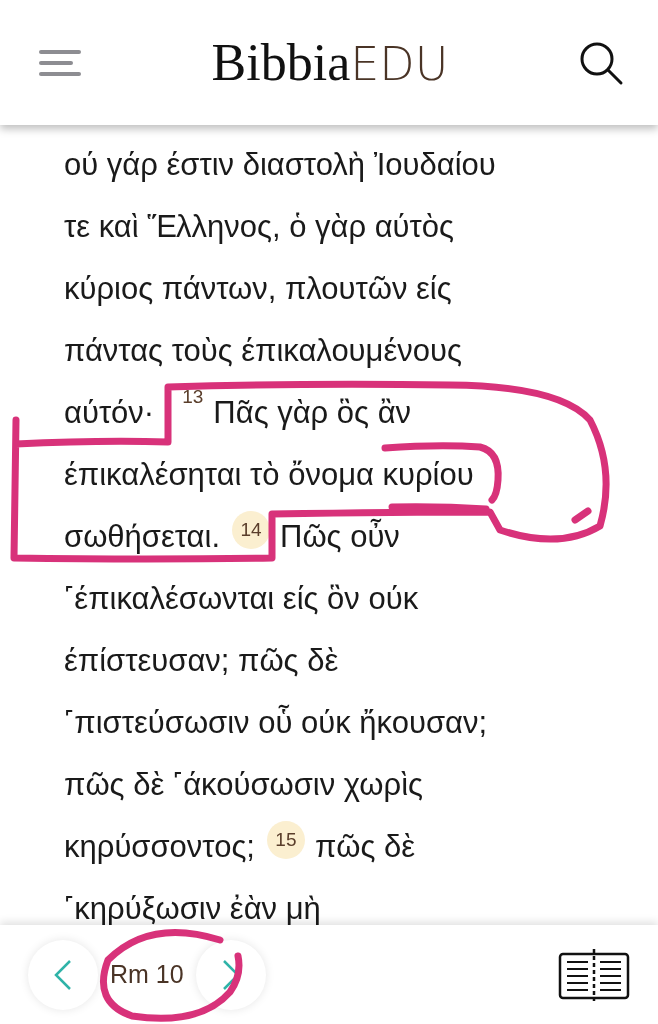  What do you see at coordinates (259, 227) in the screenshot?
I see `verse-text: τε καὶ Ἕλληνος, ὁ γὰρ αύτὸς` at bounding box center [259, 227].